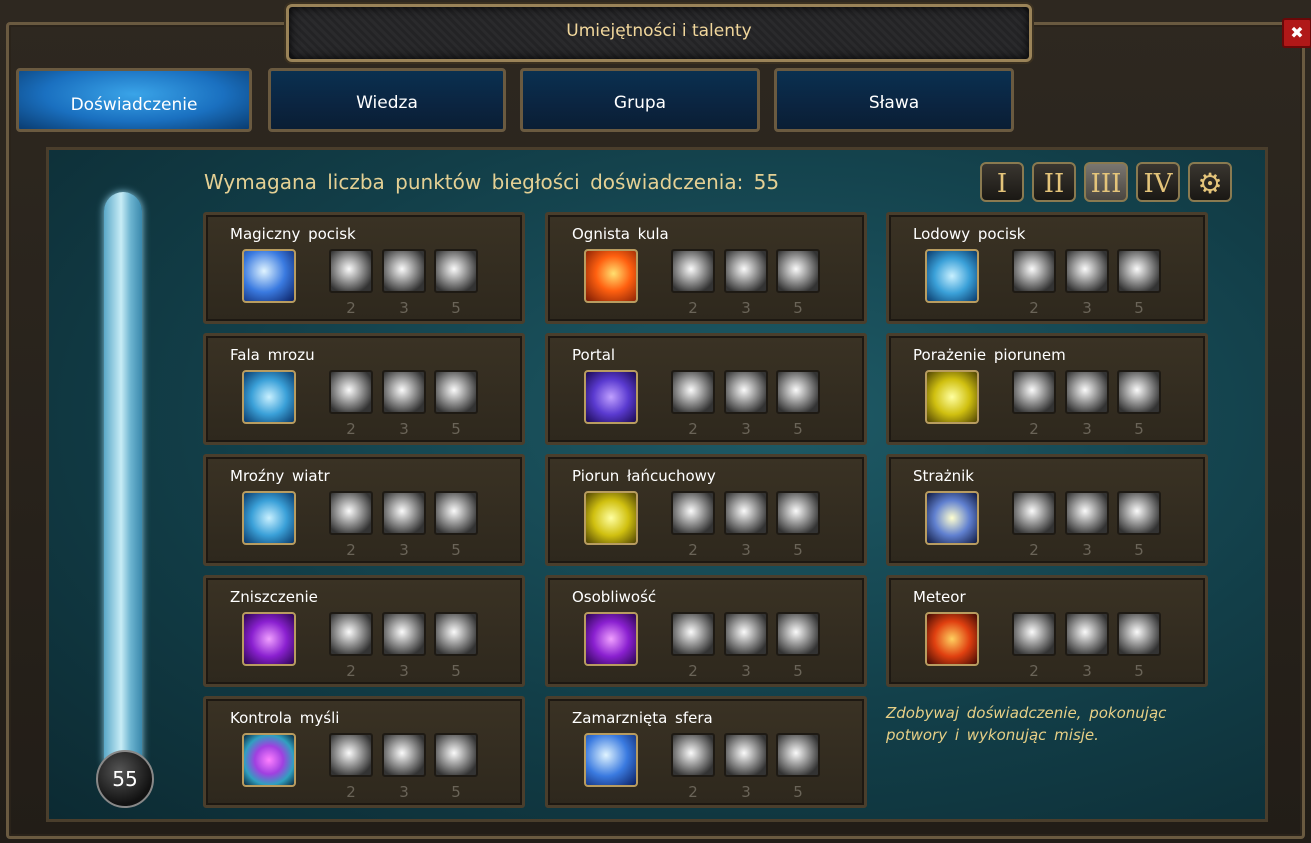 This screenshot has width=1311, height=843. I want to click on skill-name: Meteor, so click(939, 597).